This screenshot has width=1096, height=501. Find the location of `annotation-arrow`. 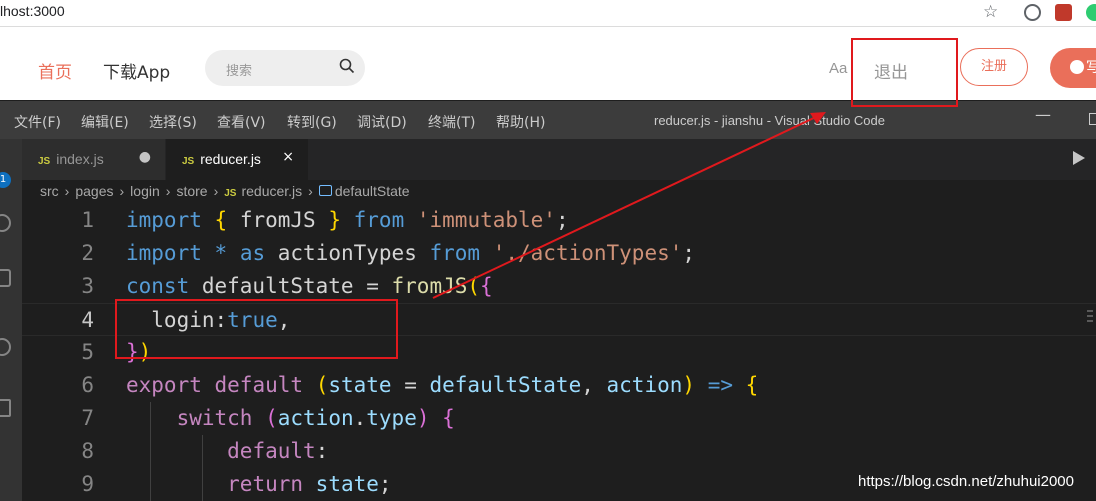

annotation-arrow is located at coordinates (629, 205).